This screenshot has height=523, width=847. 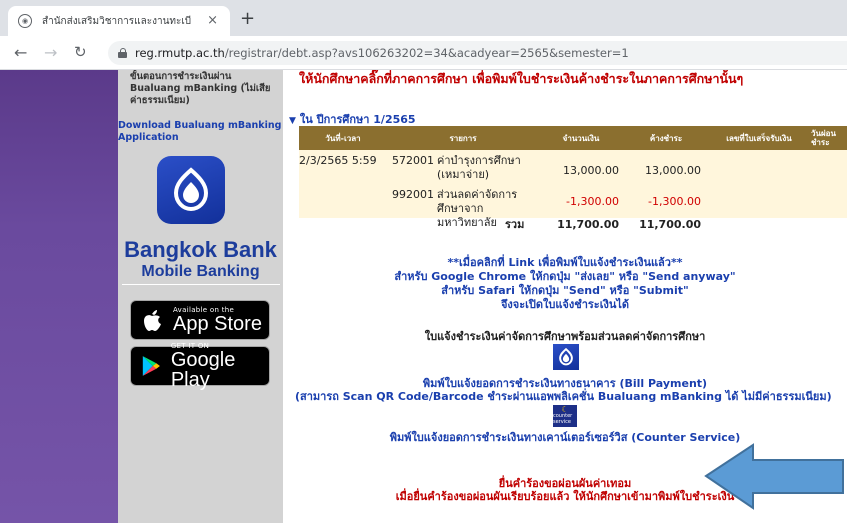 What do you see at coordinates (152, 320) in the screenshot?
I see `apple-icon` at bounding box center [152, 320].